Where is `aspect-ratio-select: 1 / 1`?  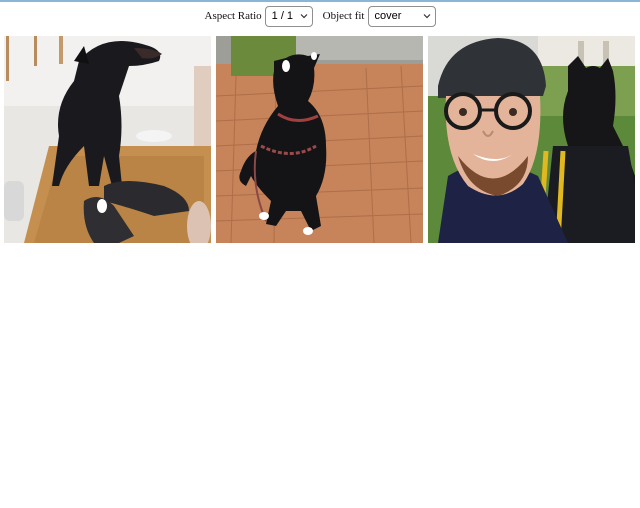
aspect-ratio-select: 1 / 1 is located at coordinates (288, 16).